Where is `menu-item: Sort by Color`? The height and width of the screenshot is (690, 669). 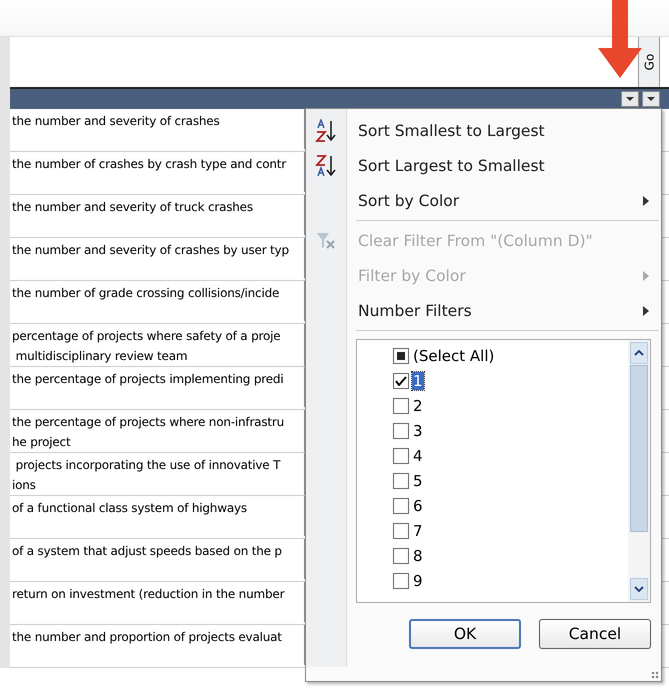
menu-item: Sort by Color is located at coordinates (483, 200).